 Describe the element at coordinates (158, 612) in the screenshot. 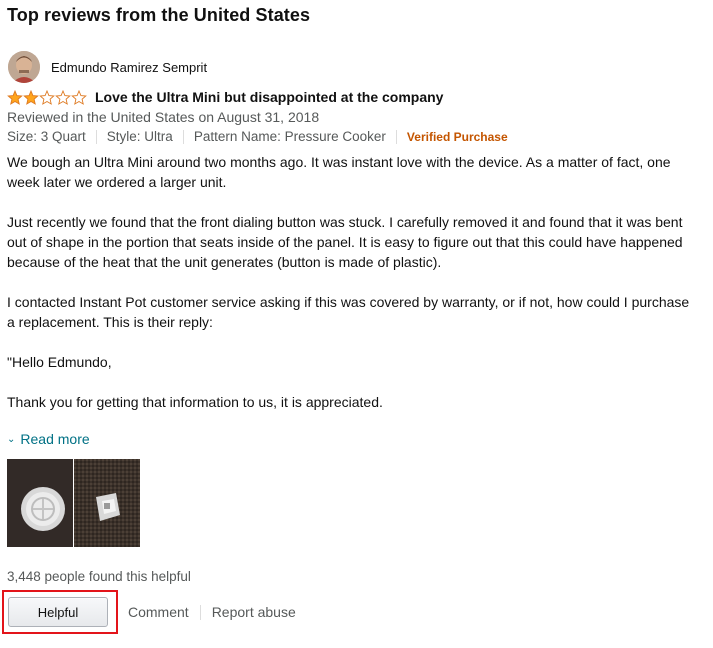

I see `comment-link: Comment` at that location.